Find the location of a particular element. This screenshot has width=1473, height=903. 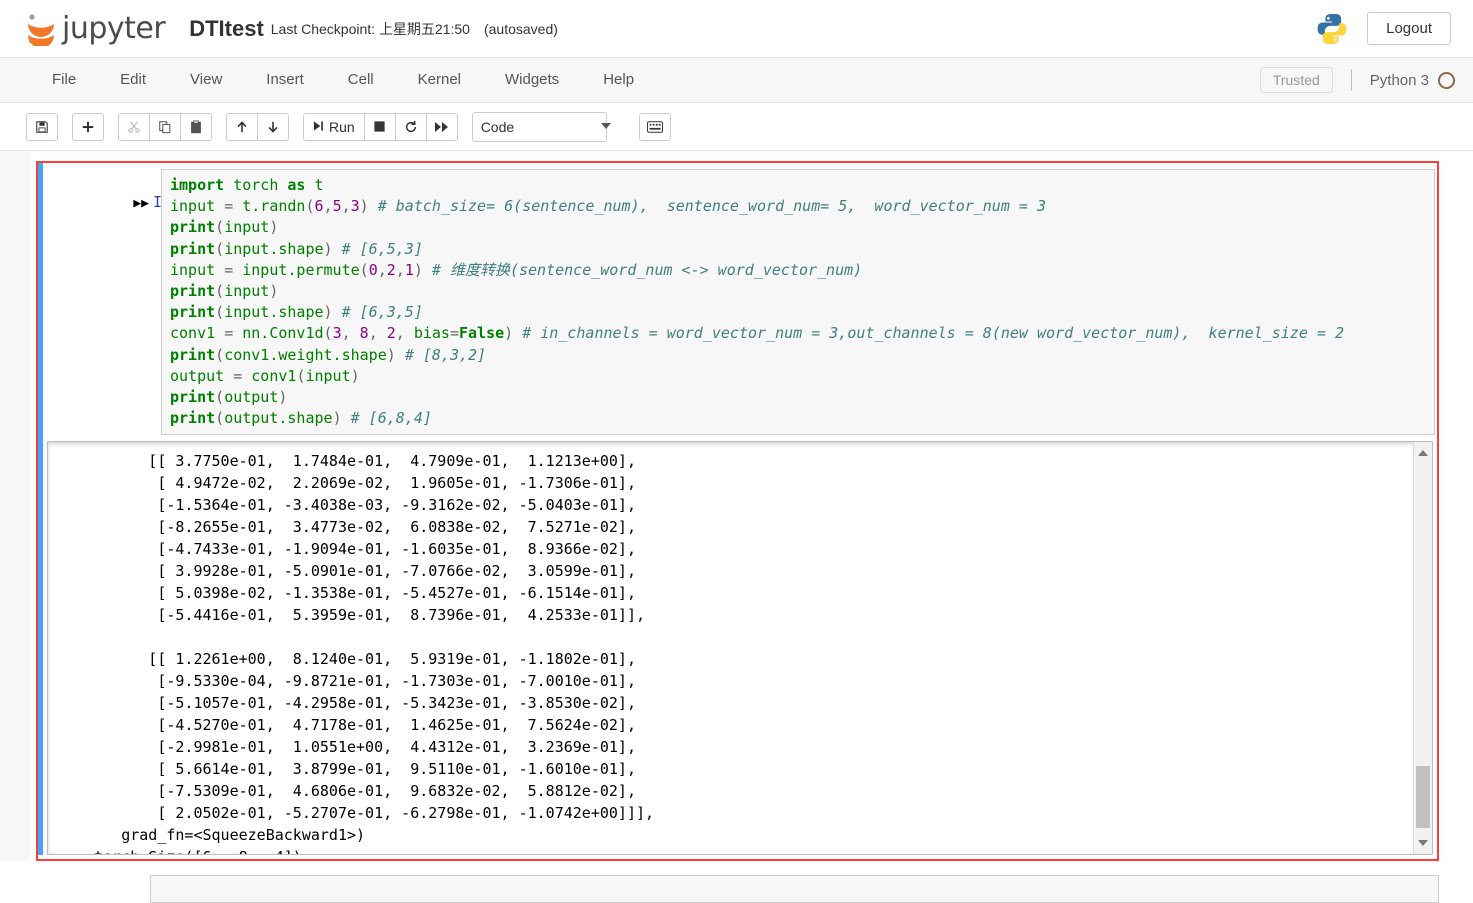

run-button: Run is located at coordinates (334, 126).